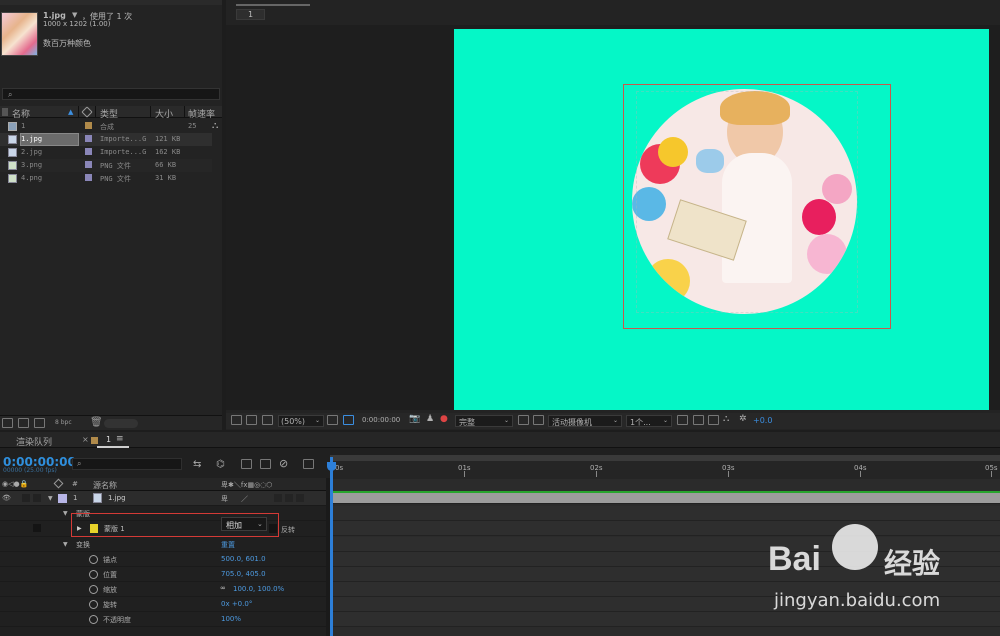  What do you see at coordinates (6, 498) in the screenshot?
I see `visibility-eye-icon: 👁` at bounding box center [6, 498].